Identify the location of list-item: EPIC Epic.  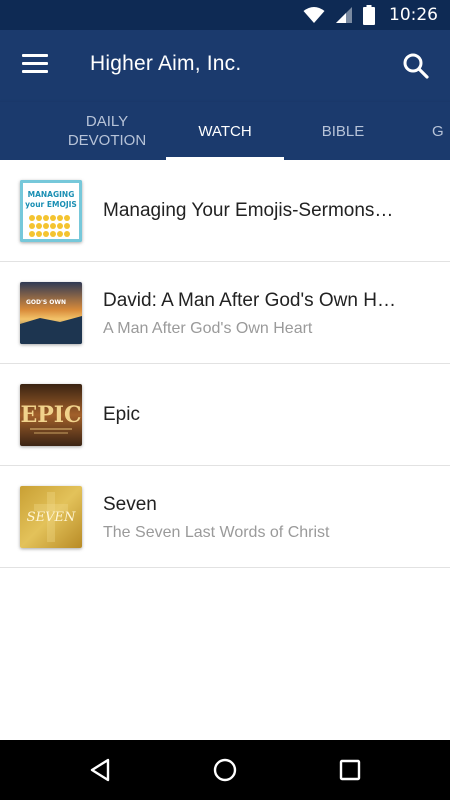
(225, 415).